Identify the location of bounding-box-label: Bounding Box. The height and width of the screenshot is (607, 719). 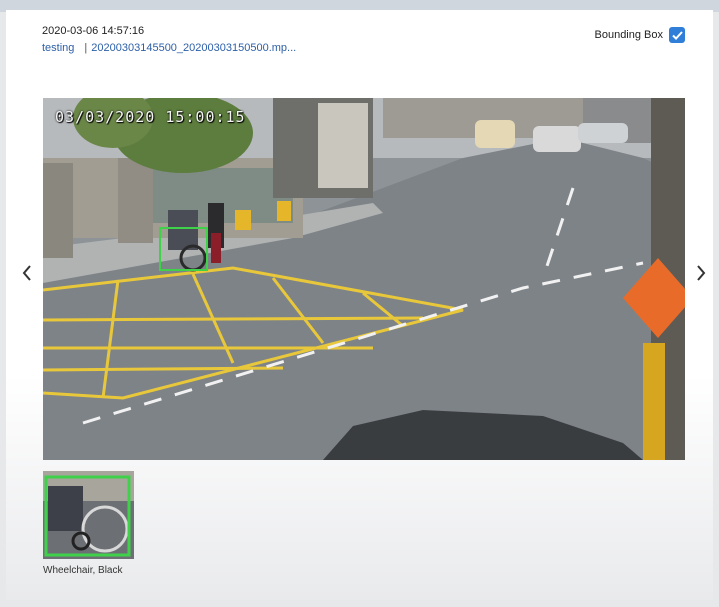
(629, 35).